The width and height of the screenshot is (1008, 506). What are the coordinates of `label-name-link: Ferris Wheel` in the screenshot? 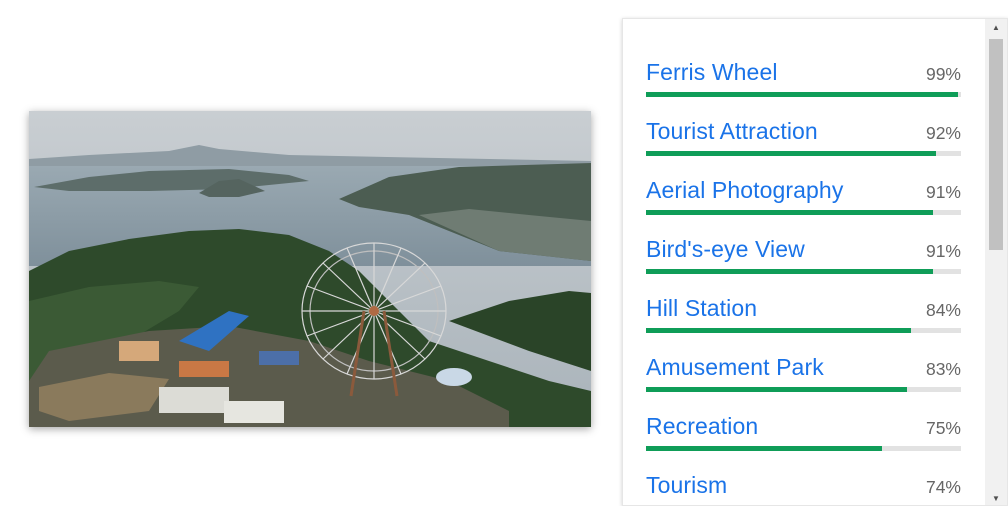 It's located at (712, 72).